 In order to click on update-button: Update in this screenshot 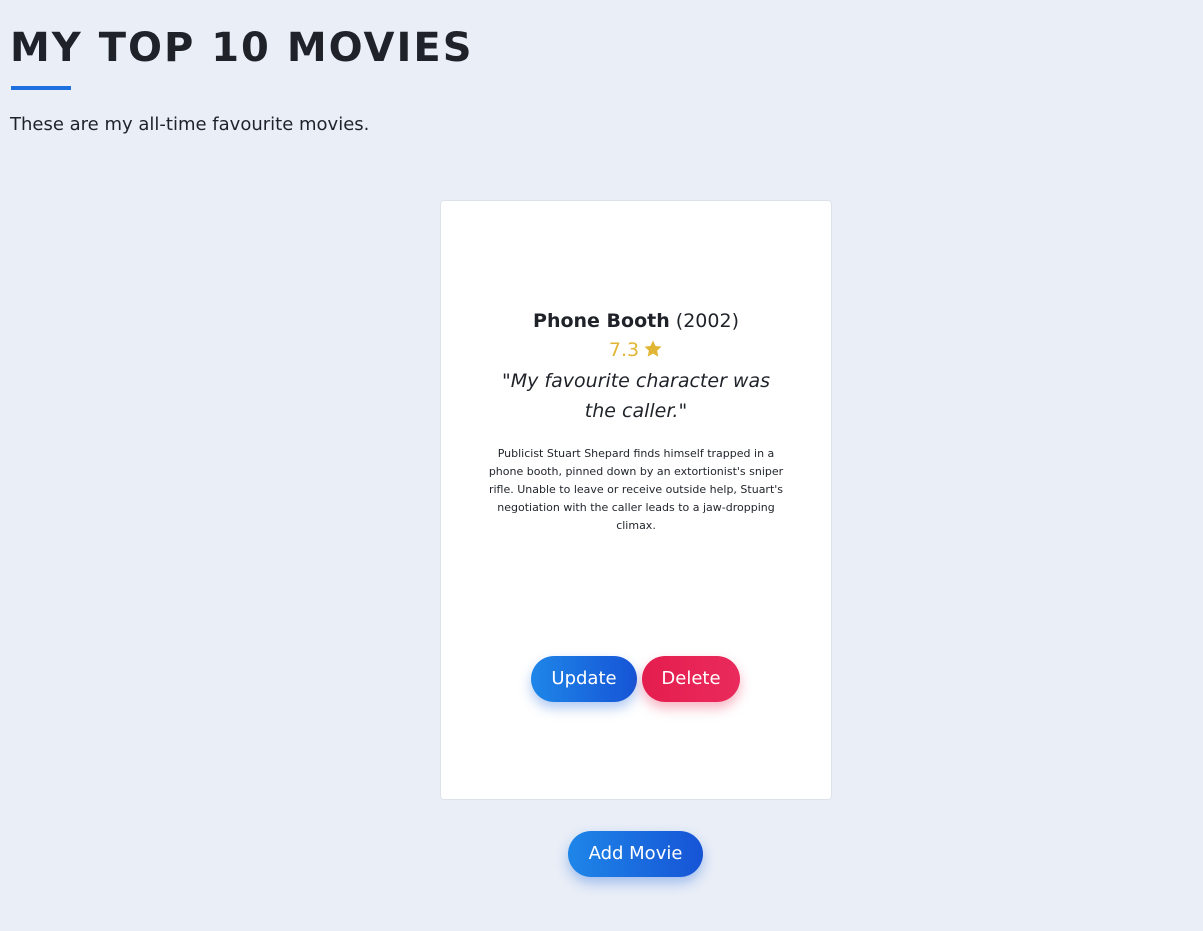, I will do `click(584, 679)`.